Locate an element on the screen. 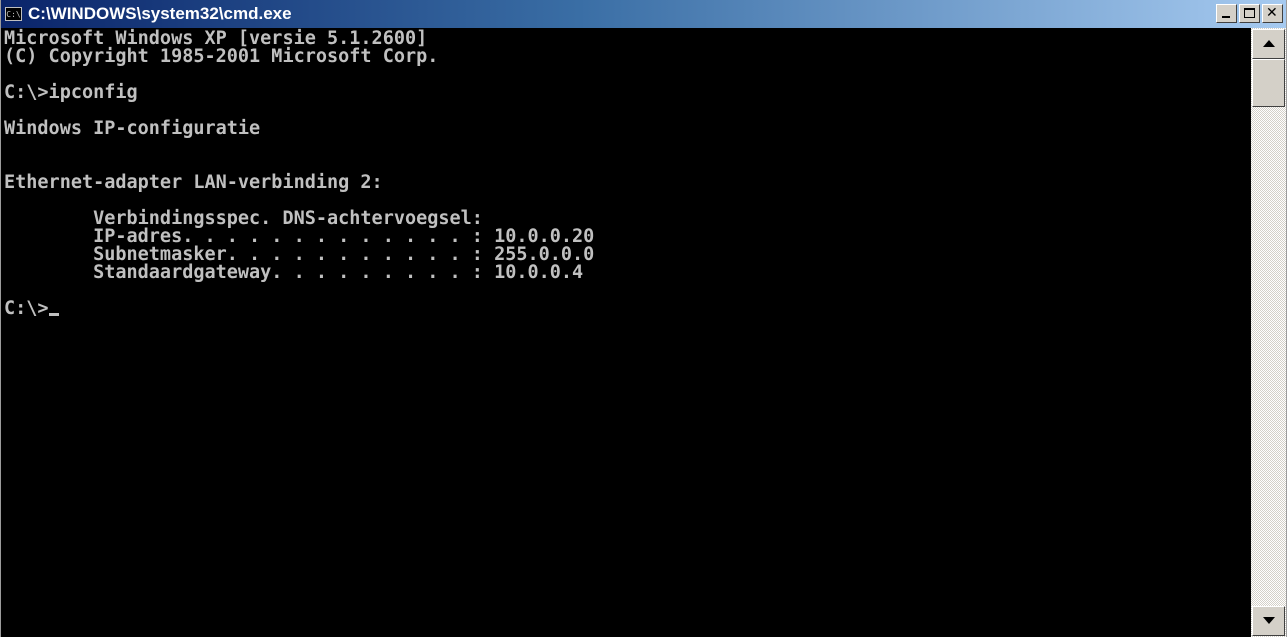 The height and width of the screenshot is (637, 1287). vertical-scrollbar is located at coordinates (1268, 332).